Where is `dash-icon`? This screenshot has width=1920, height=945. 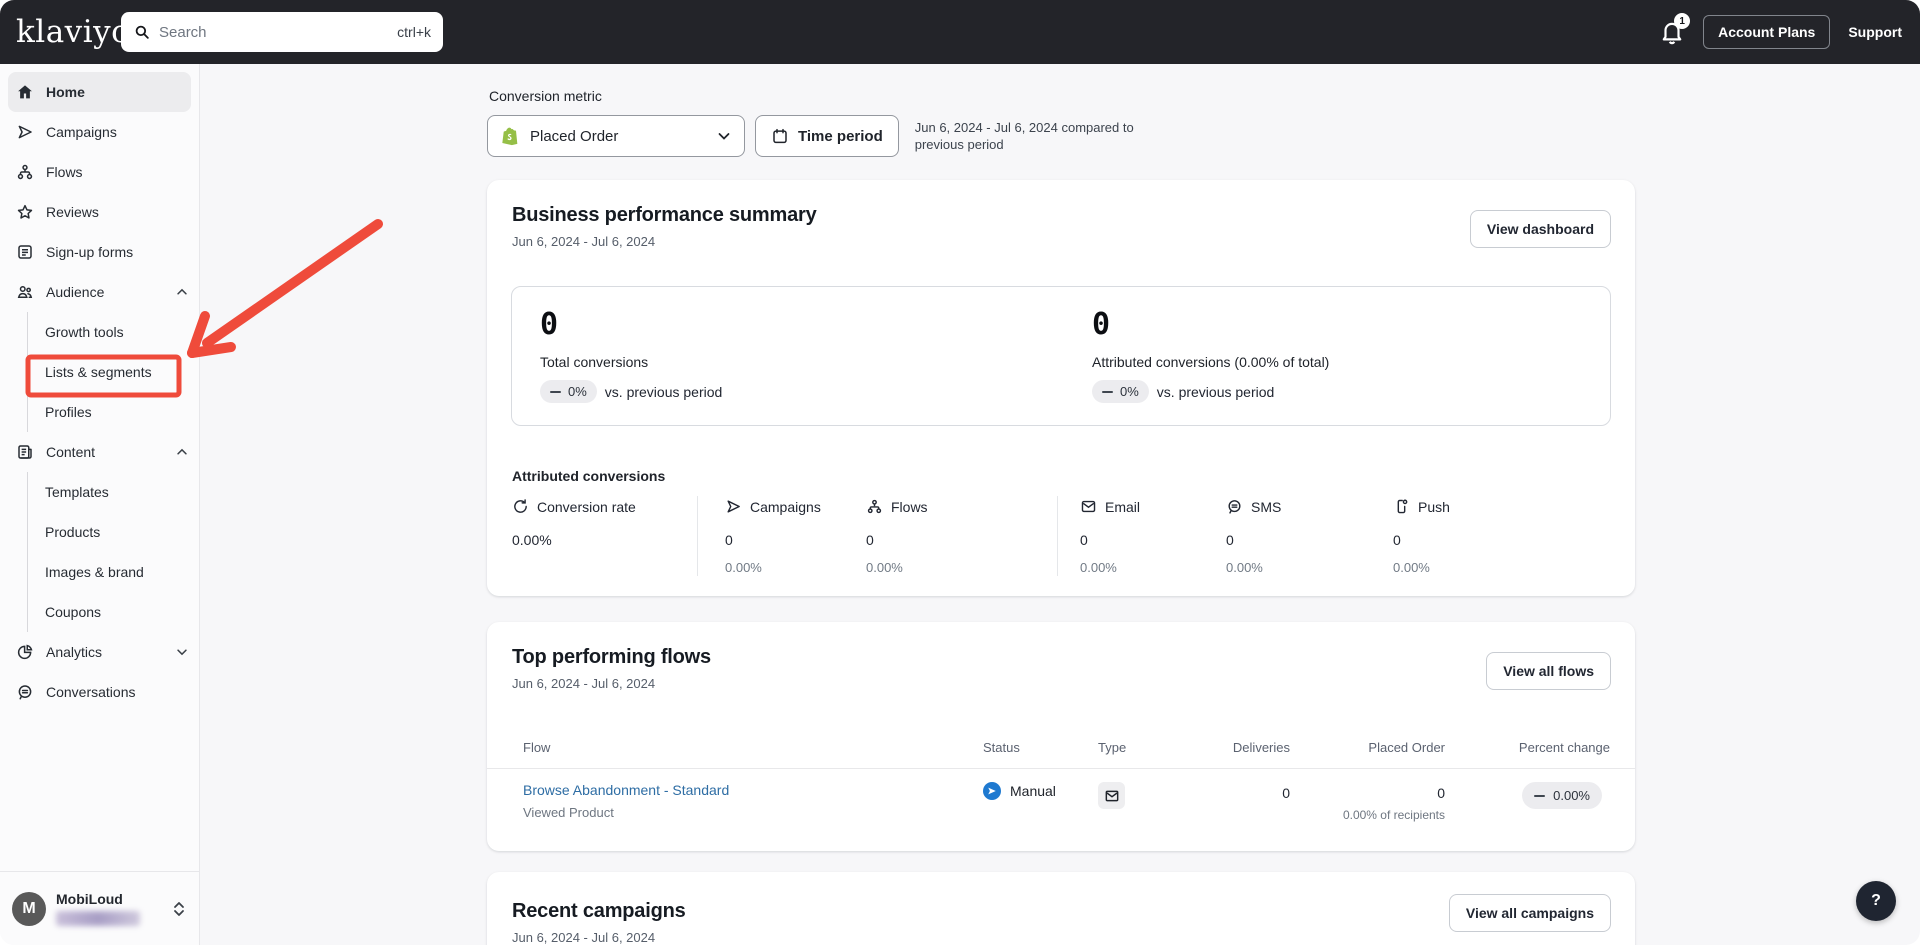
dash-icon is located at coordinates (1107, 391).